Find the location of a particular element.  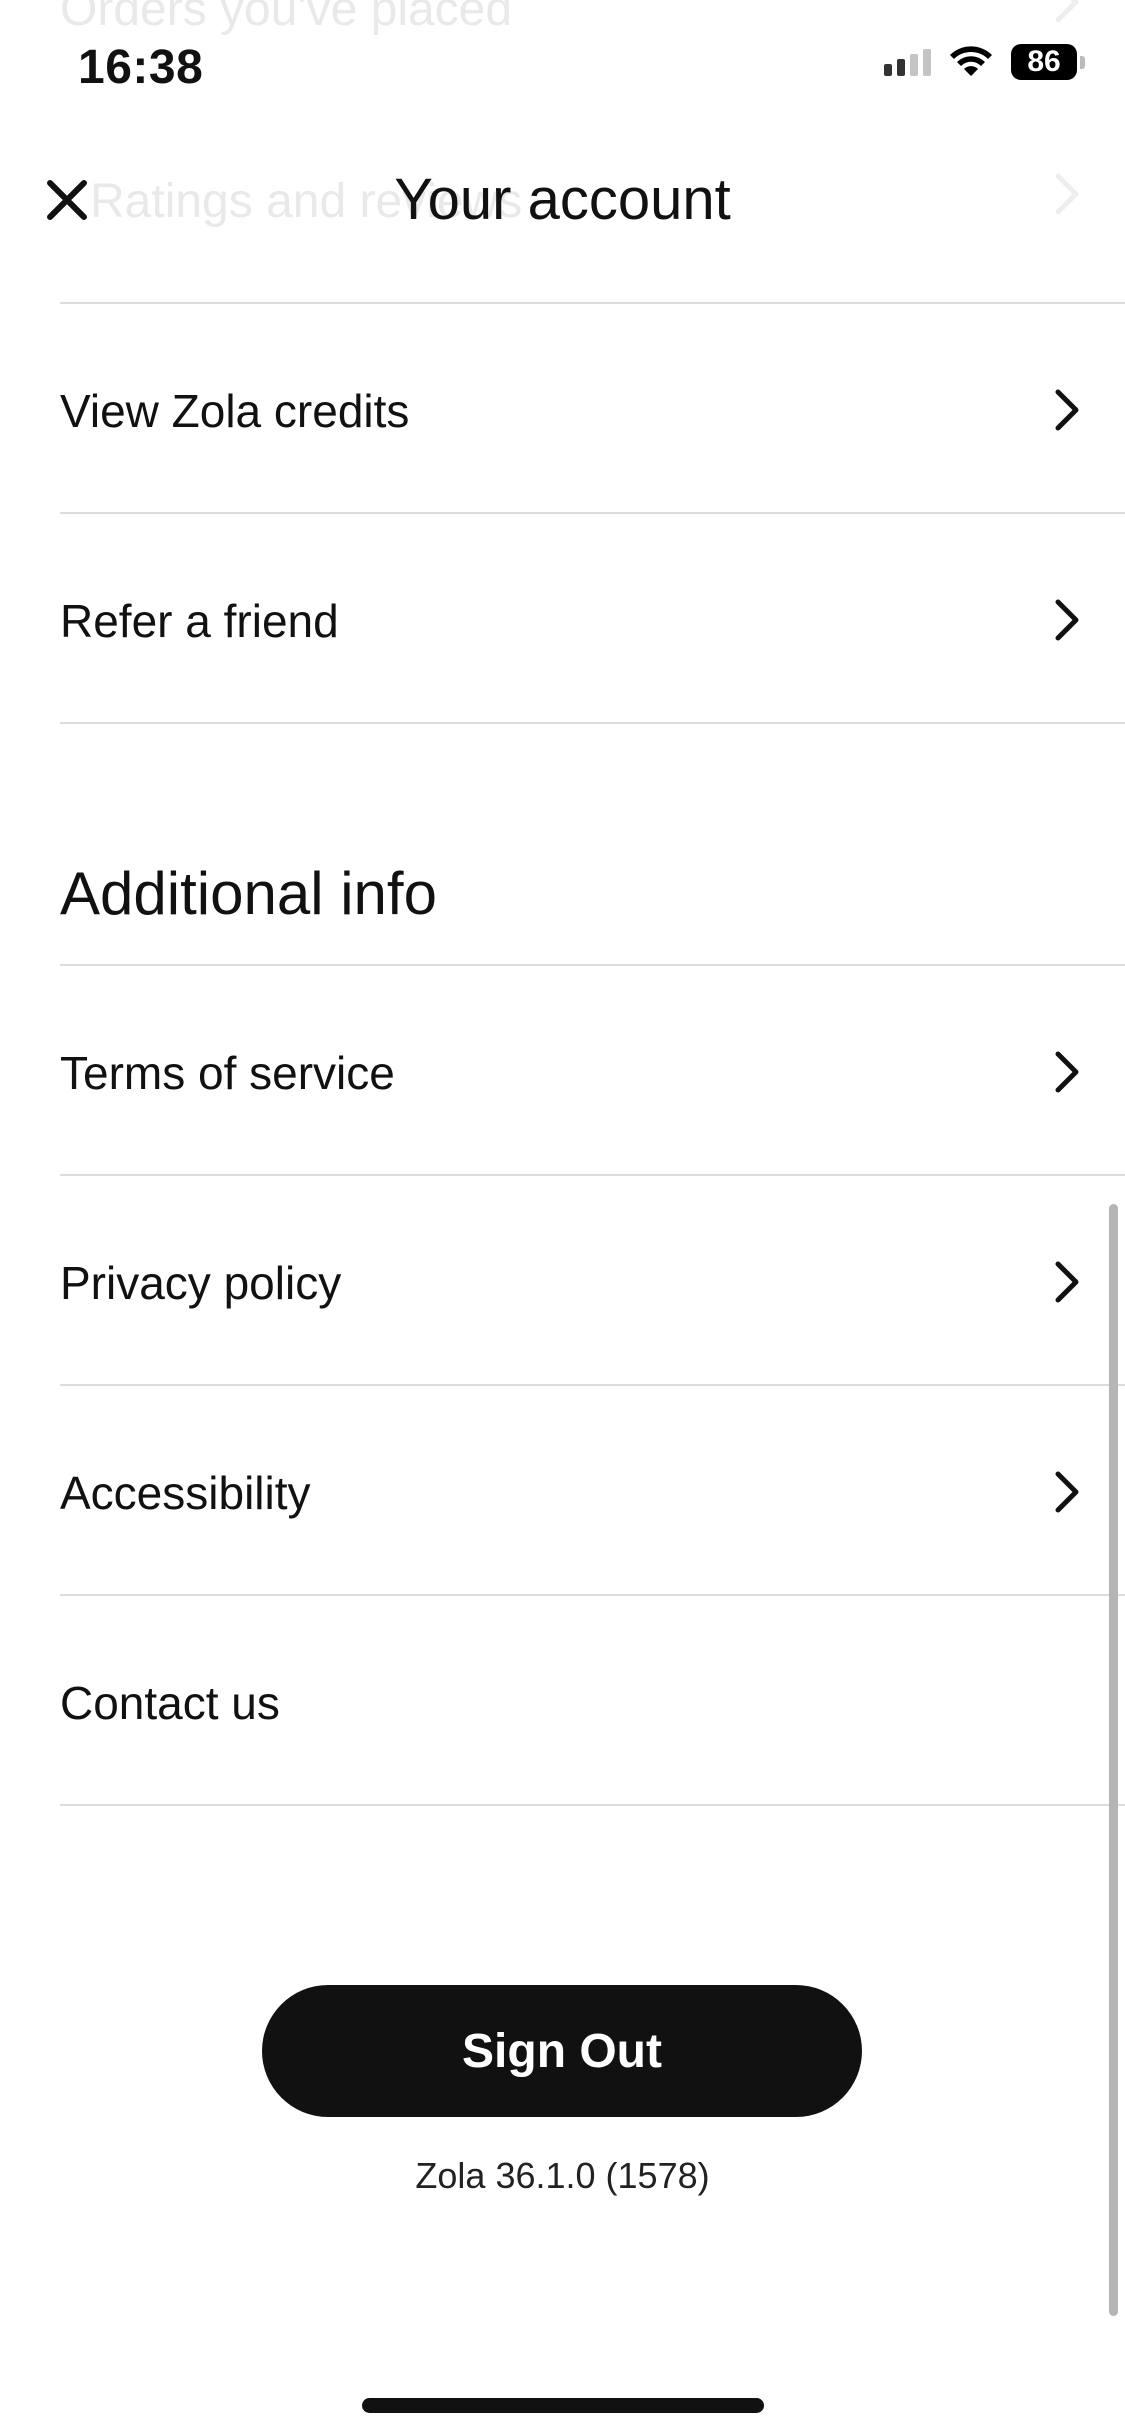

list-item-label: Contact us is located at coordinates (170, 1703).